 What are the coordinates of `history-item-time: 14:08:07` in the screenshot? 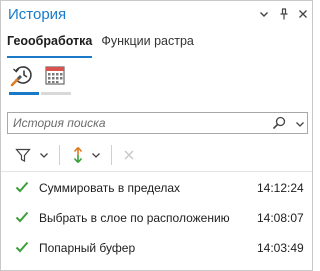 It's located at (280, 218).